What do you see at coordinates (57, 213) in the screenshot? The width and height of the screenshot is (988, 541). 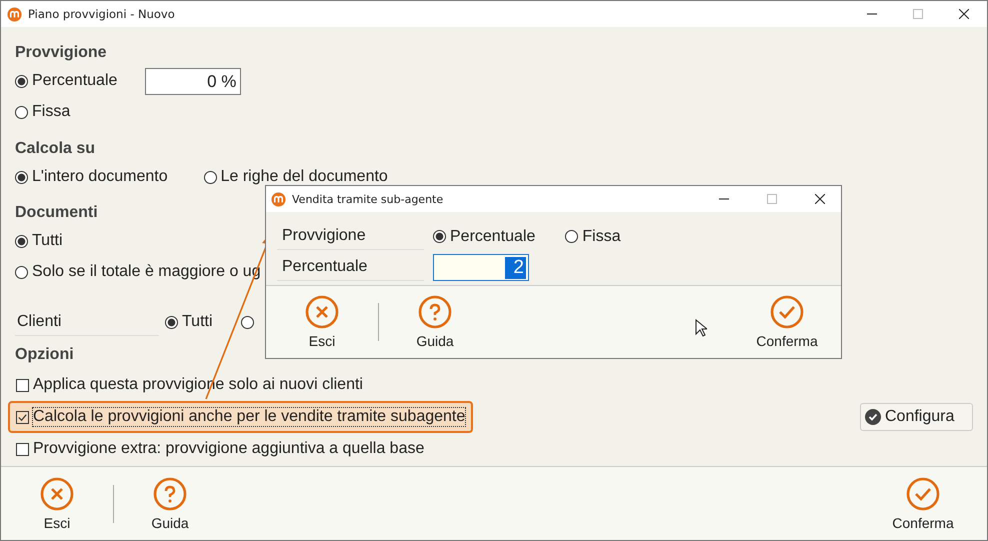 I see `section-heading: Documenti` at bounding box center [57, 213].